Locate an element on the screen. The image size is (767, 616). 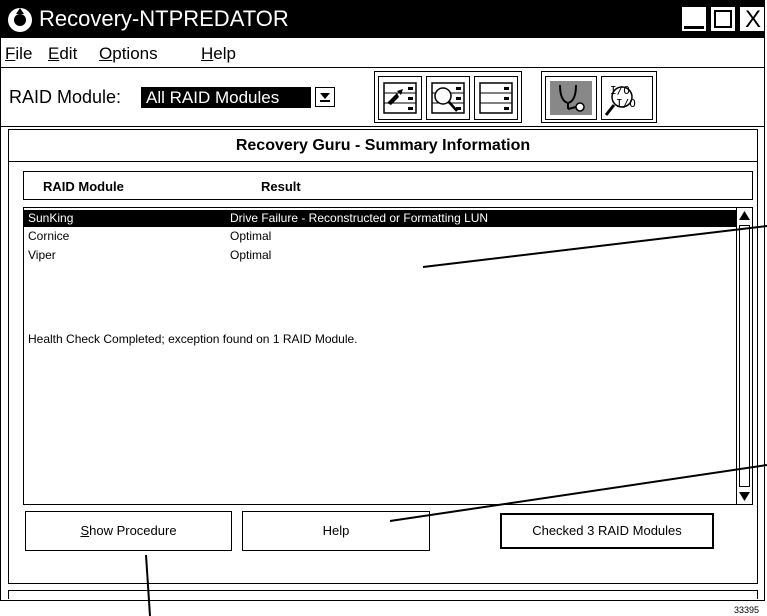
menu-help: Help is located at coordinates (218, 54).